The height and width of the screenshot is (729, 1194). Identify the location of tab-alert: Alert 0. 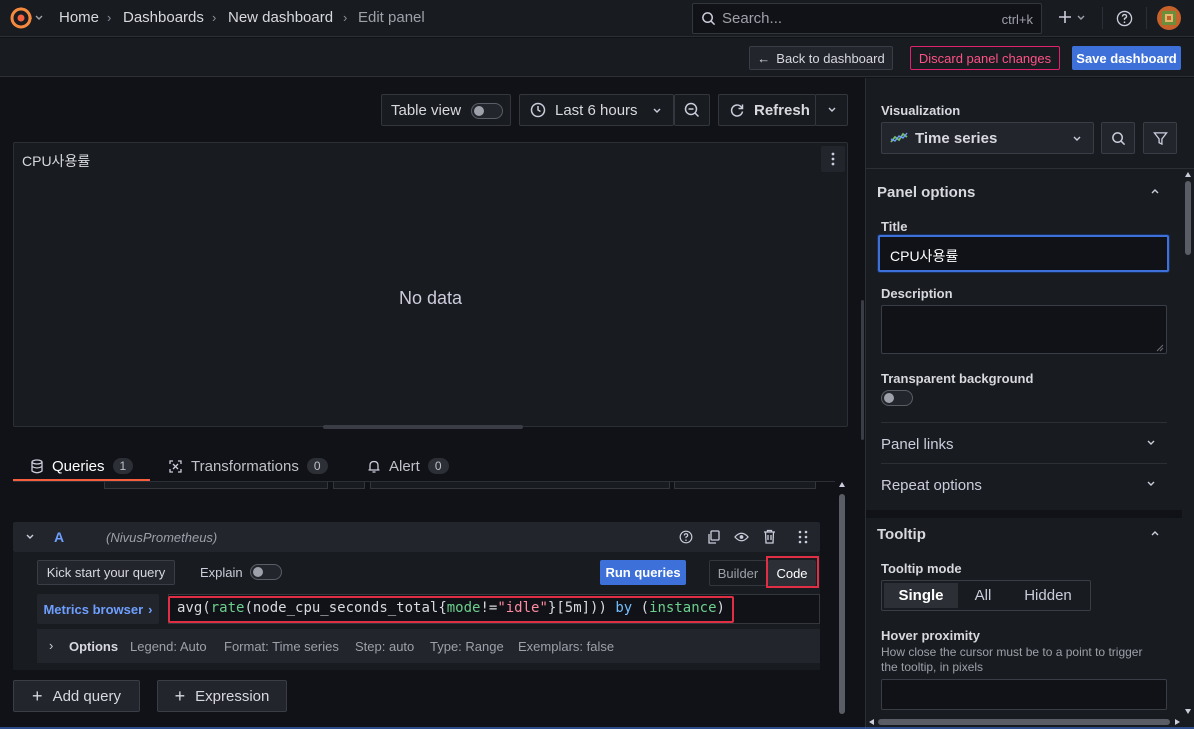
(408, 466).